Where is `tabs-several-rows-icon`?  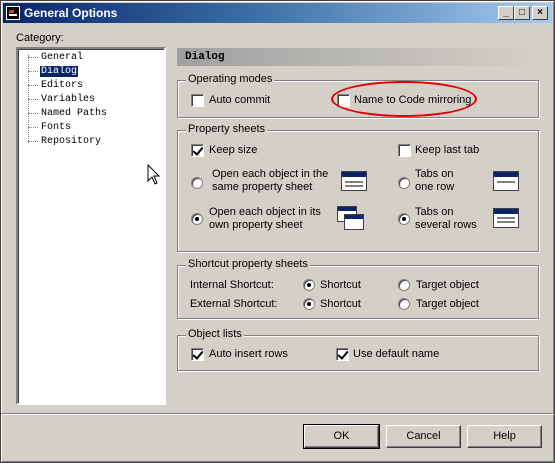
tabs-several-rows-icon is located at coordinates (506, 218).